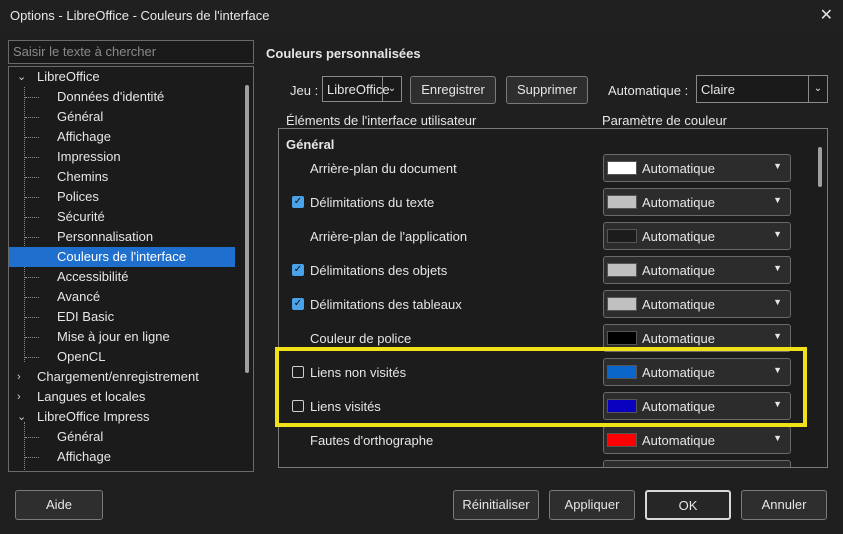 The image size is (843, 534). I want to click on row-label: Délimitations des objets, so click(379, 270).